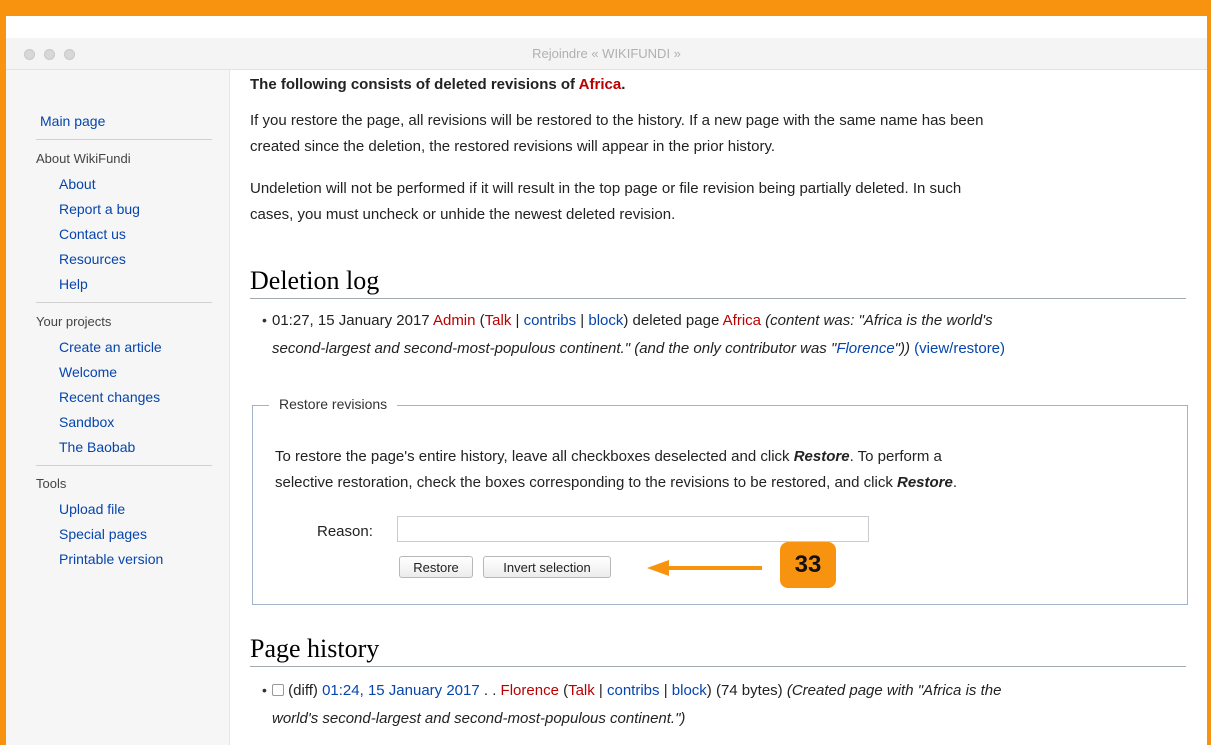 The image size is (1211, 745). Describe the element at coordinates (73, 284) in the screenshot. I see `sidebar-item-help: Help` at that location.